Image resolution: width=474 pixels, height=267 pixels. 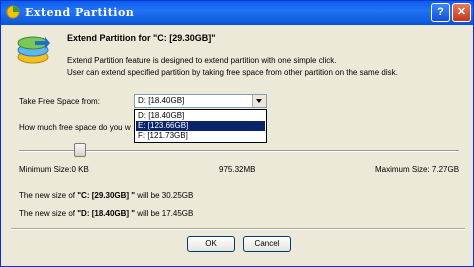 I want to click on close-button: ✕, so click(x=461, y=12).